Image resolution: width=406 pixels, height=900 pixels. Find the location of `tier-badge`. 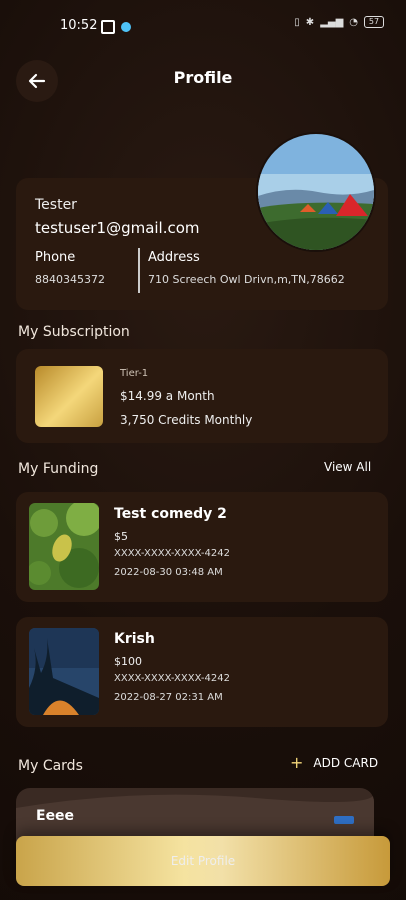

tier-badge is located at coordinates (69, 396).